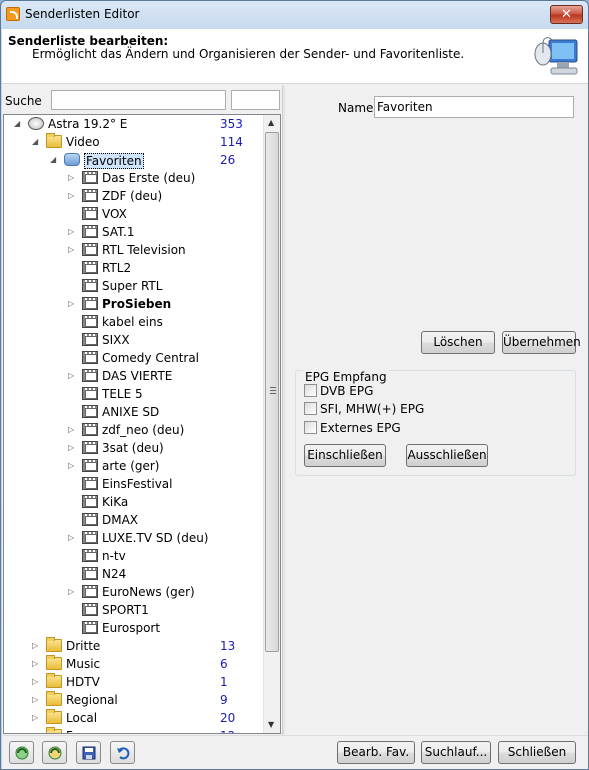 Image resolution: width=589 pixels, height=770 pixels. I want to click on tree-node-folder: ▷ Local 20, so click(135, 718).